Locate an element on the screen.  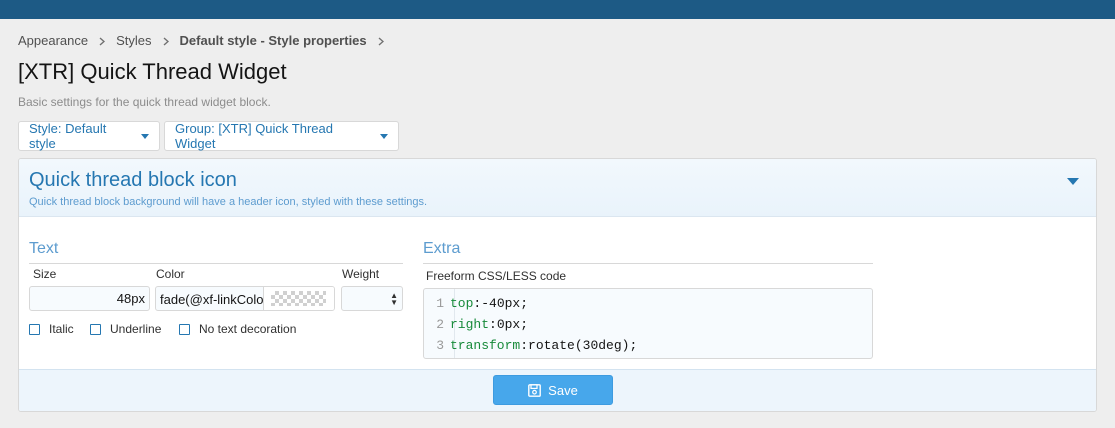
no-text-decoration-label: No text decoration is located at coordinates (248, 329).